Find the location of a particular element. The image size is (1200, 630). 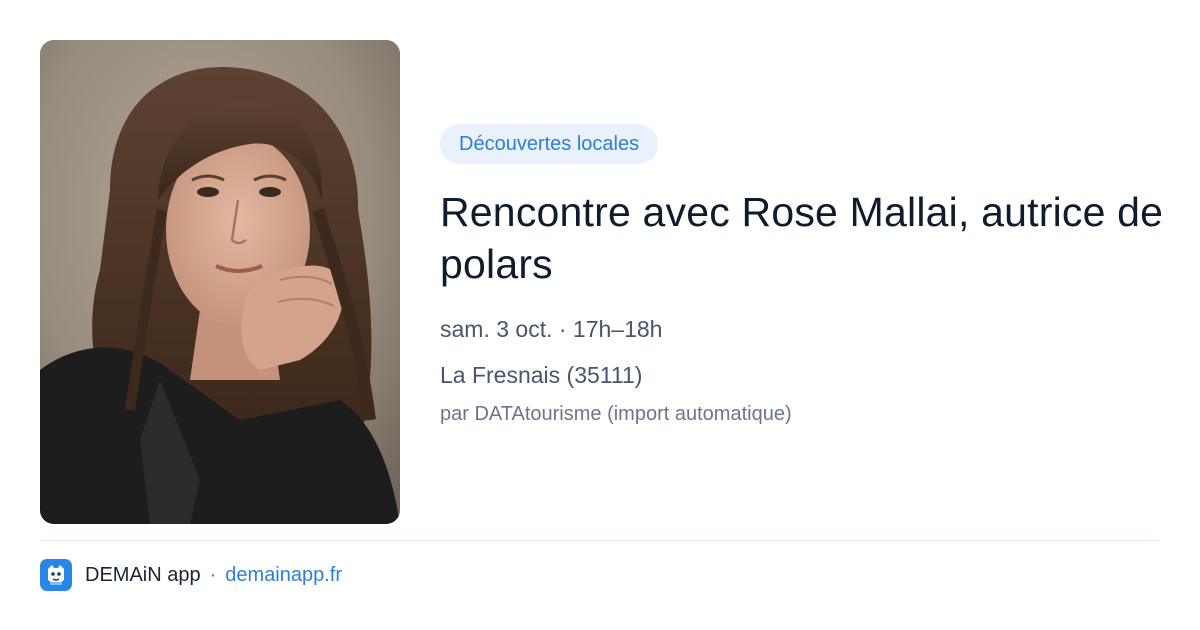

event-source: par DATAtourisme (import automatique) is located at coordinates (616, 414).